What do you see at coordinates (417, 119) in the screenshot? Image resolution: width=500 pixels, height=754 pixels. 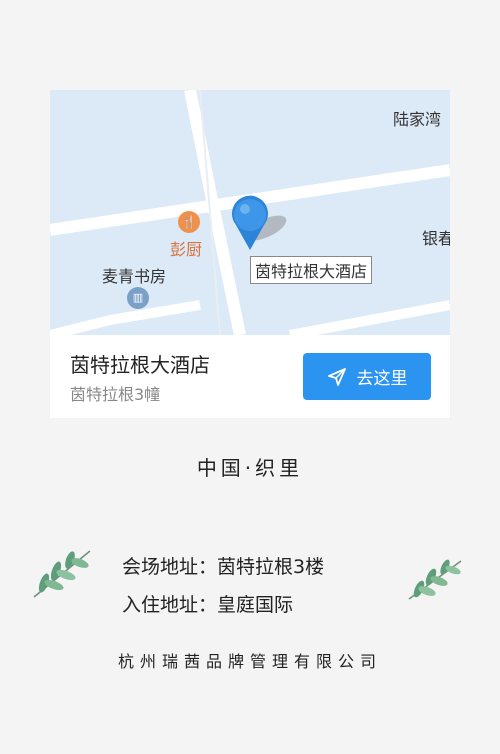 I see `map-label-lujiawan: 陆家湾` at bounding box center [417, 119].